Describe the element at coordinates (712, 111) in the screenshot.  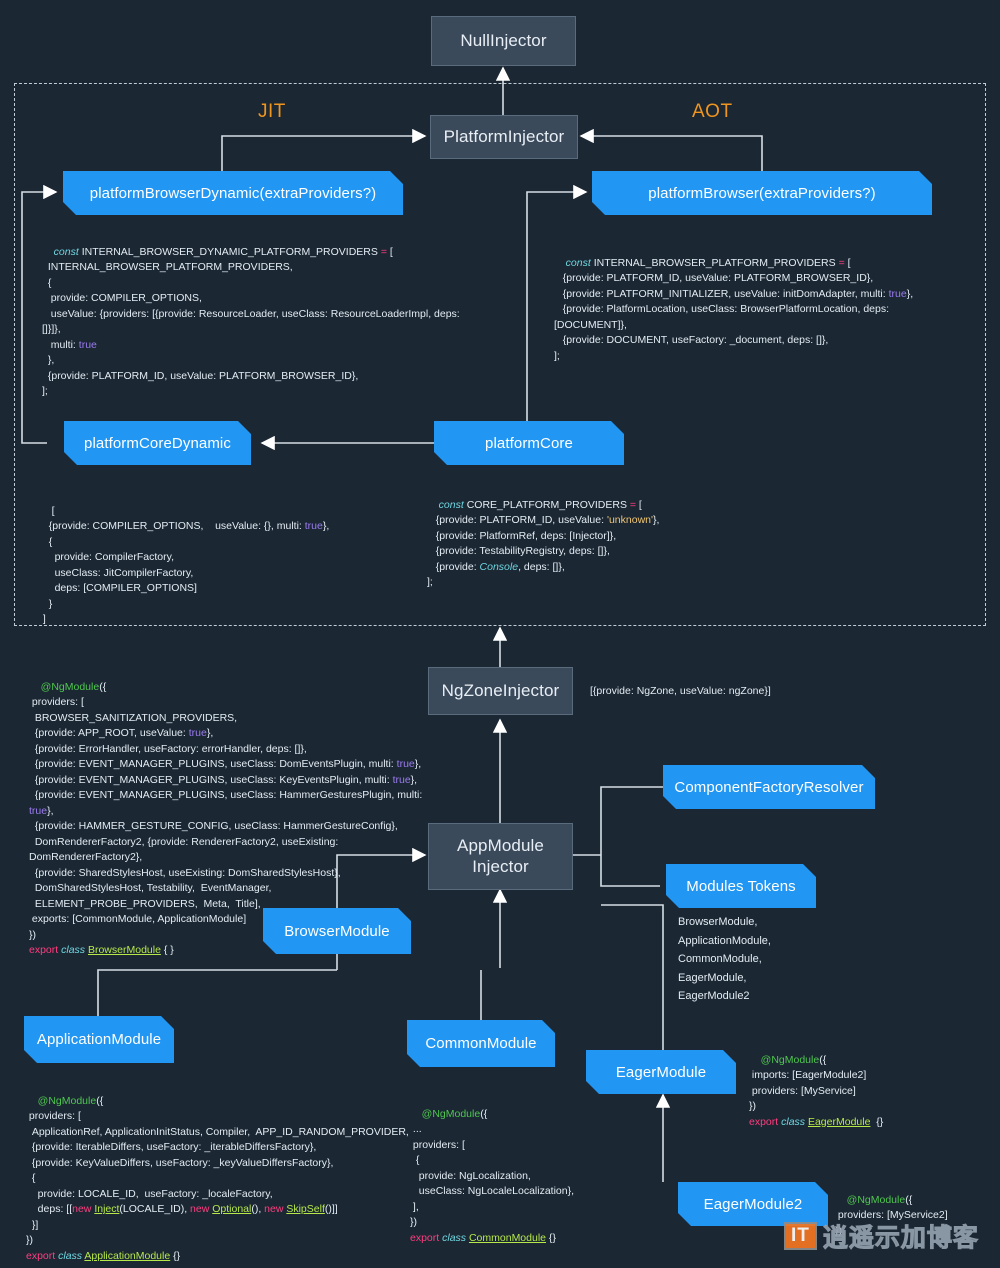
I see `region-label-aot: AOT` at that location.